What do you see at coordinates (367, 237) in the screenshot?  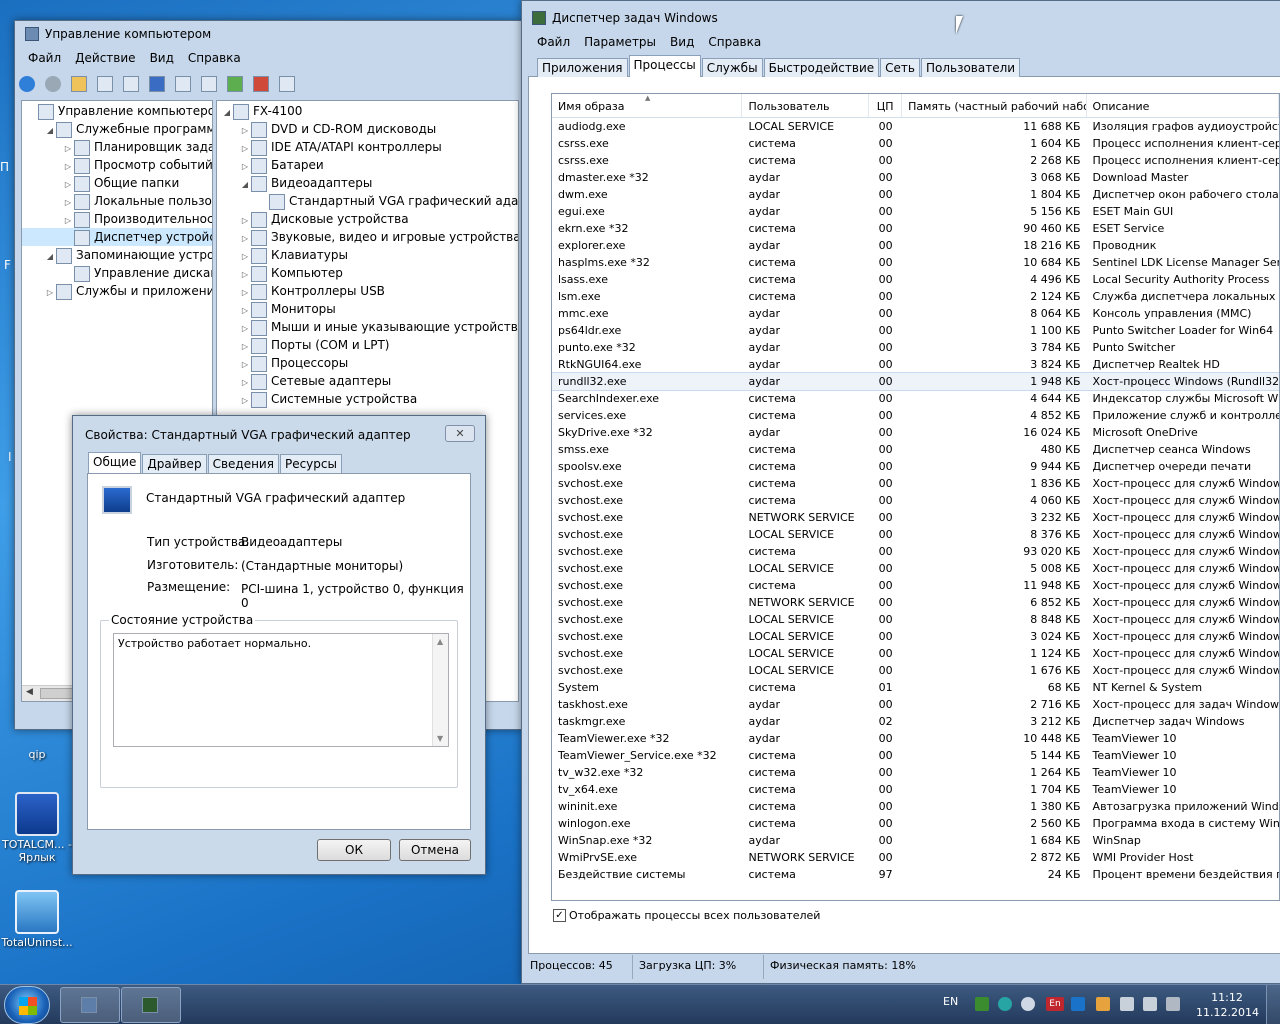 I see `device-tree-item: ▷ Звуковые, видео и игровые устройства` at bounding box center [367, 237].